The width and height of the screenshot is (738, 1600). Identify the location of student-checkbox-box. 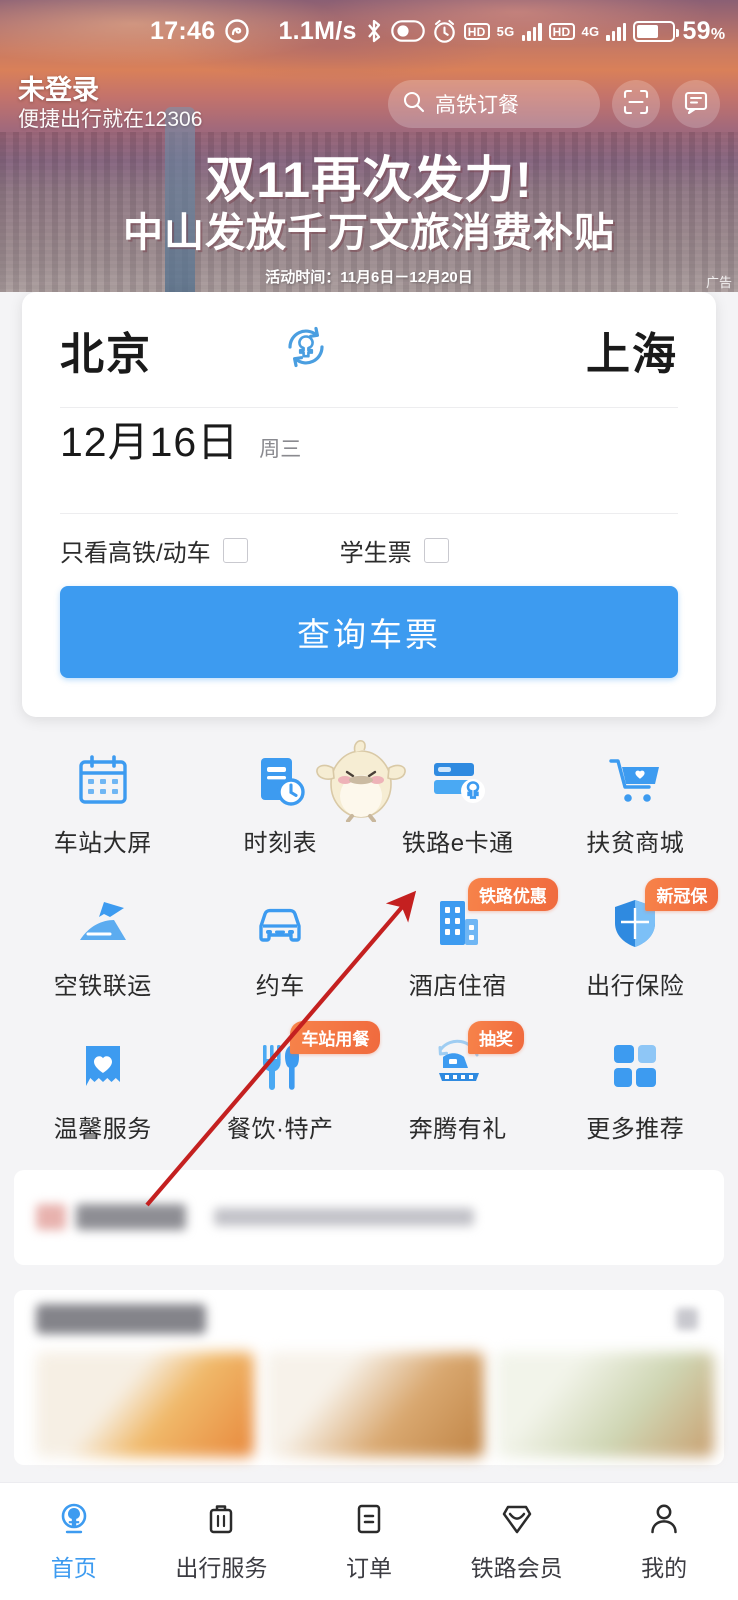
(436, 550).